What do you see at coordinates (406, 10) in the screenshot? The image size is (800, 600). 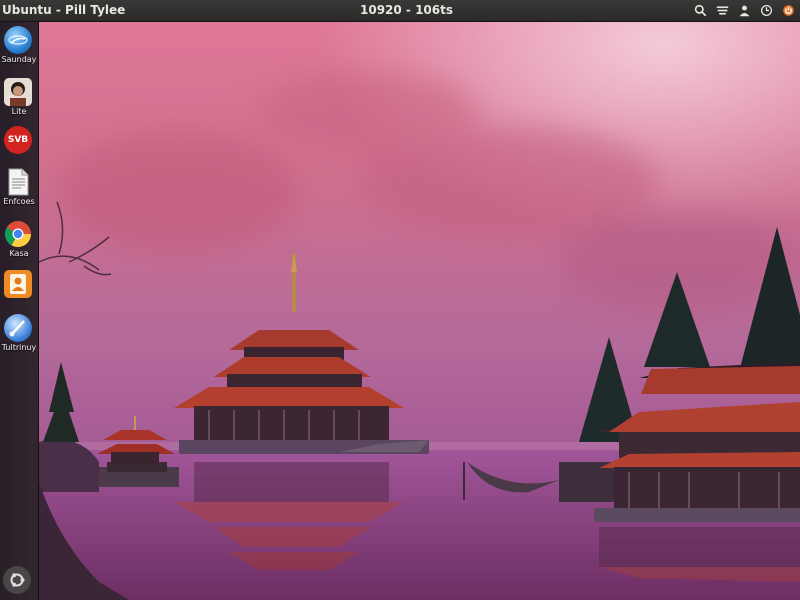 I see `clock: 10920 - 106ts` at bounding box center [406, 10].